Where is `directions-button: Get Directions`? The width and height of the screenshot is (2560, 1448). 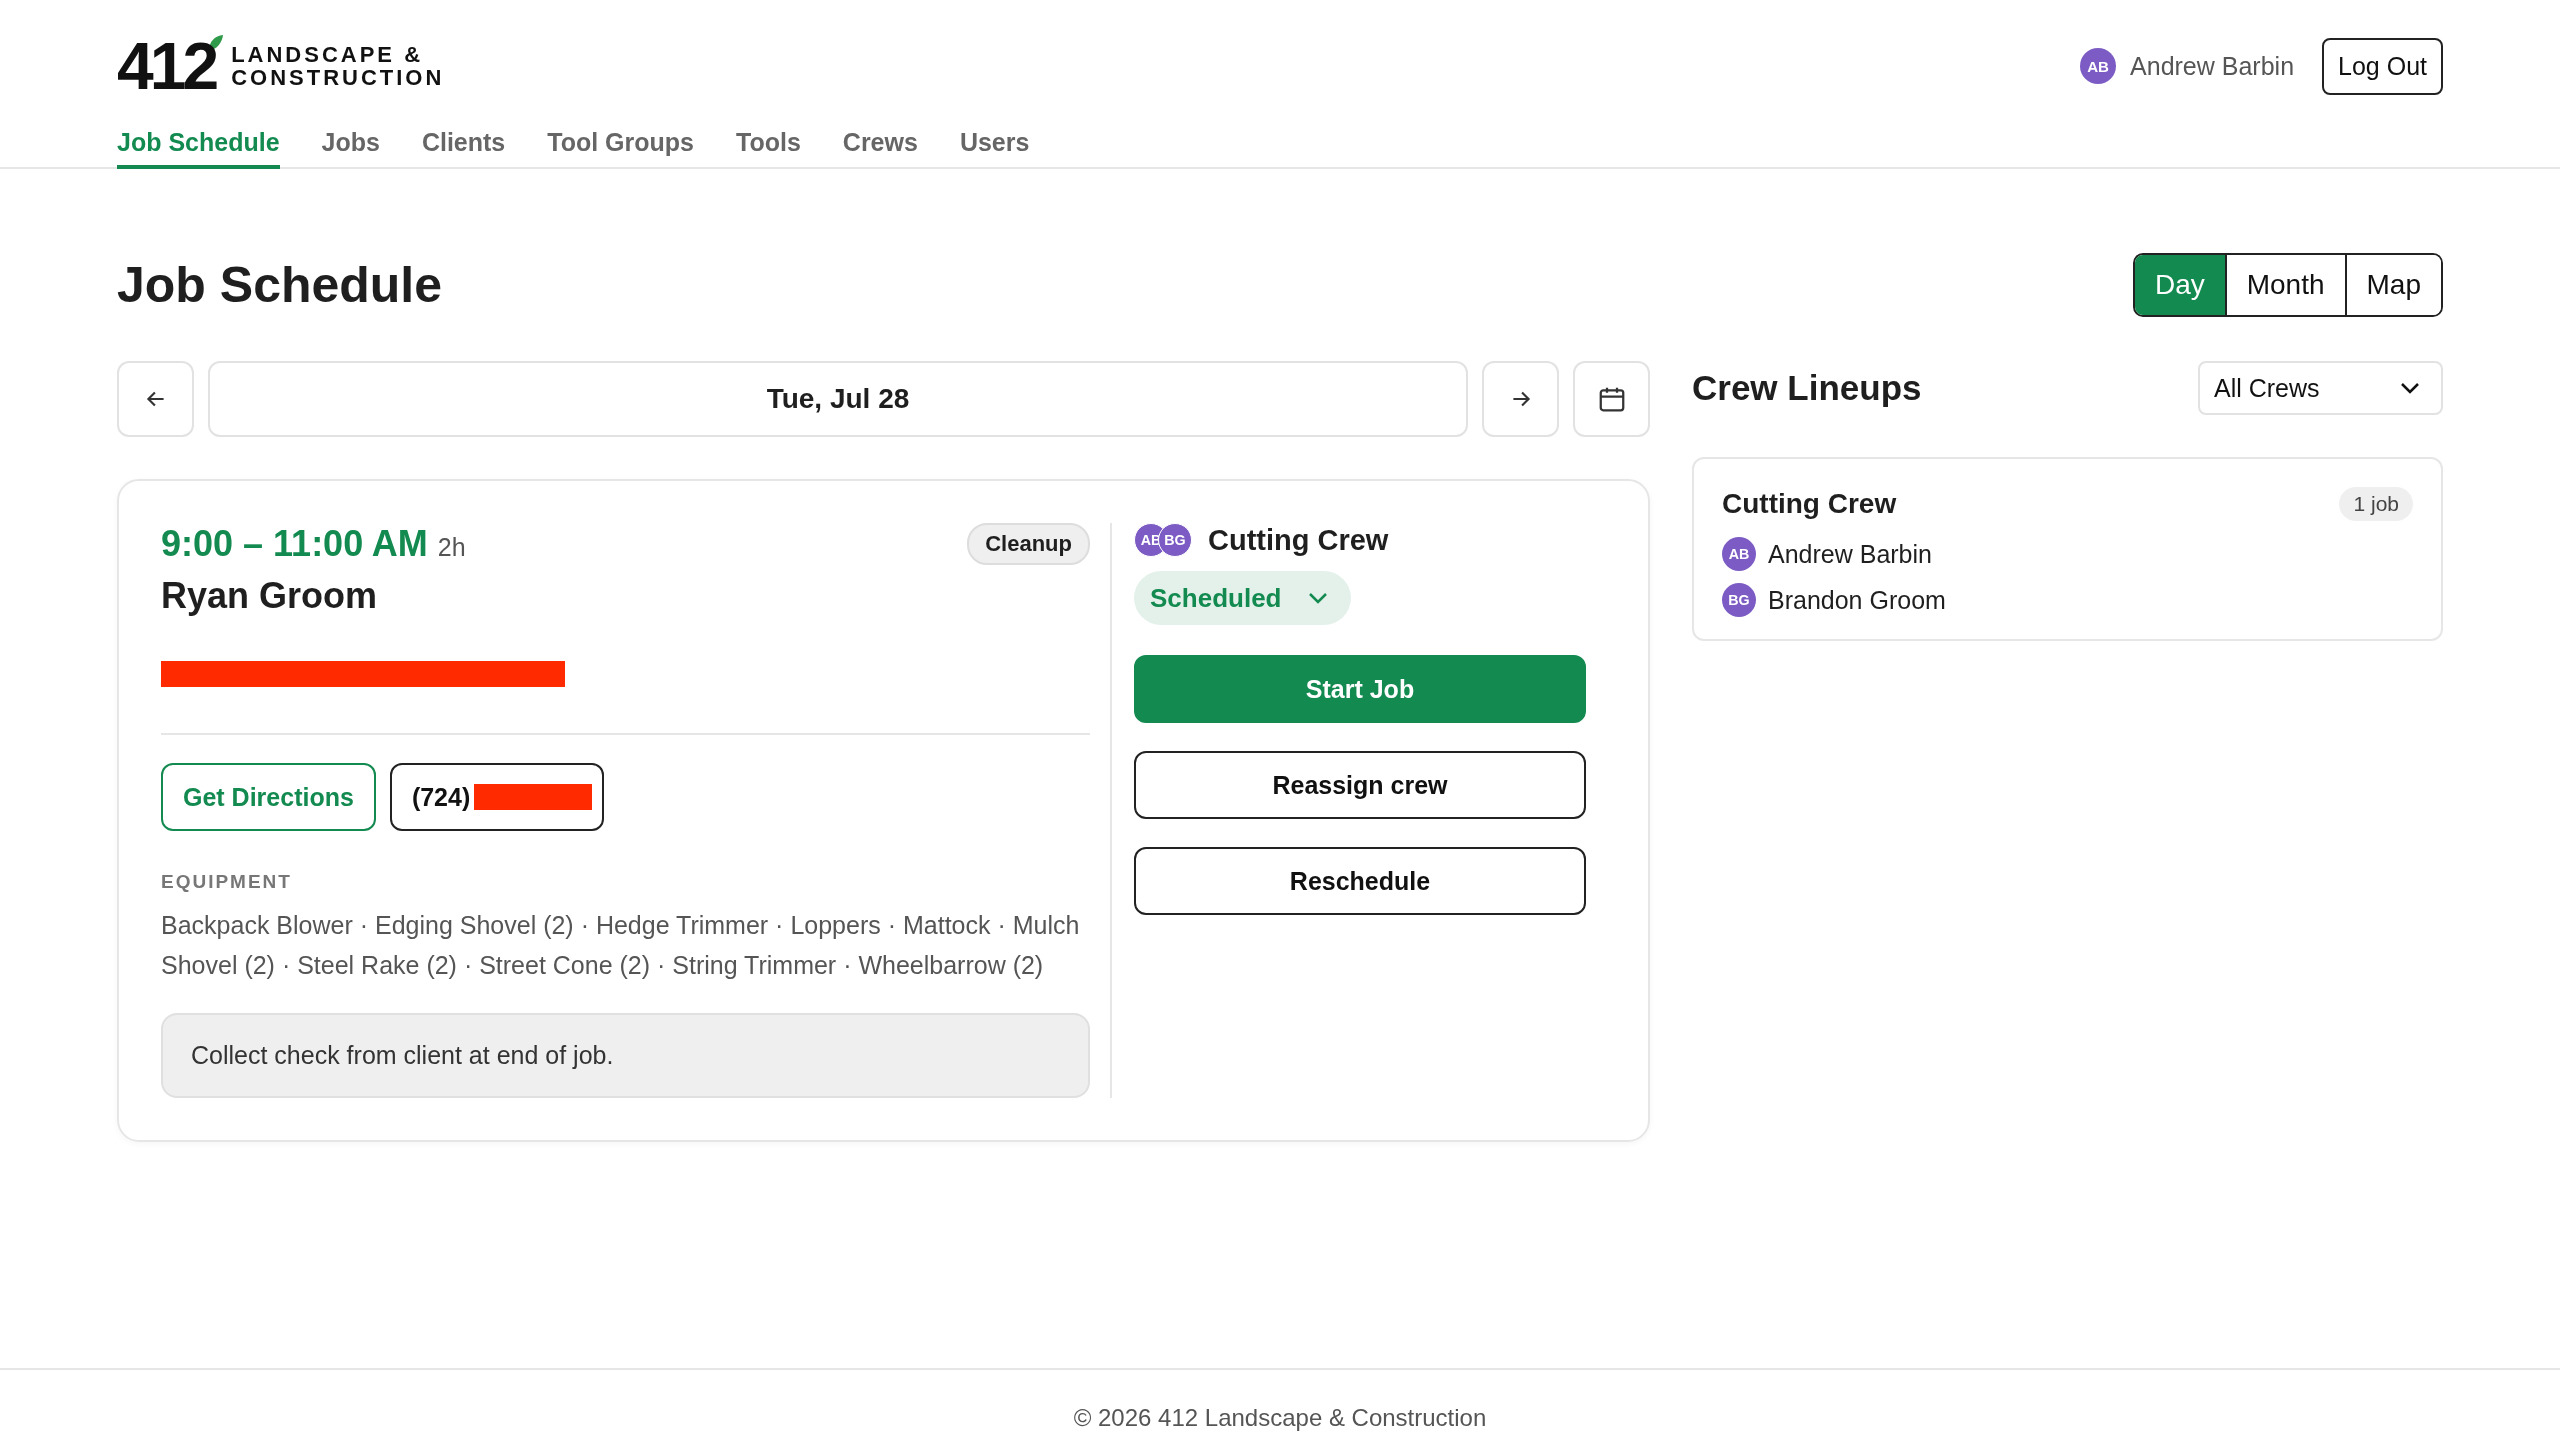
directions-button: Get Directions is located at coordinates (268, 797).